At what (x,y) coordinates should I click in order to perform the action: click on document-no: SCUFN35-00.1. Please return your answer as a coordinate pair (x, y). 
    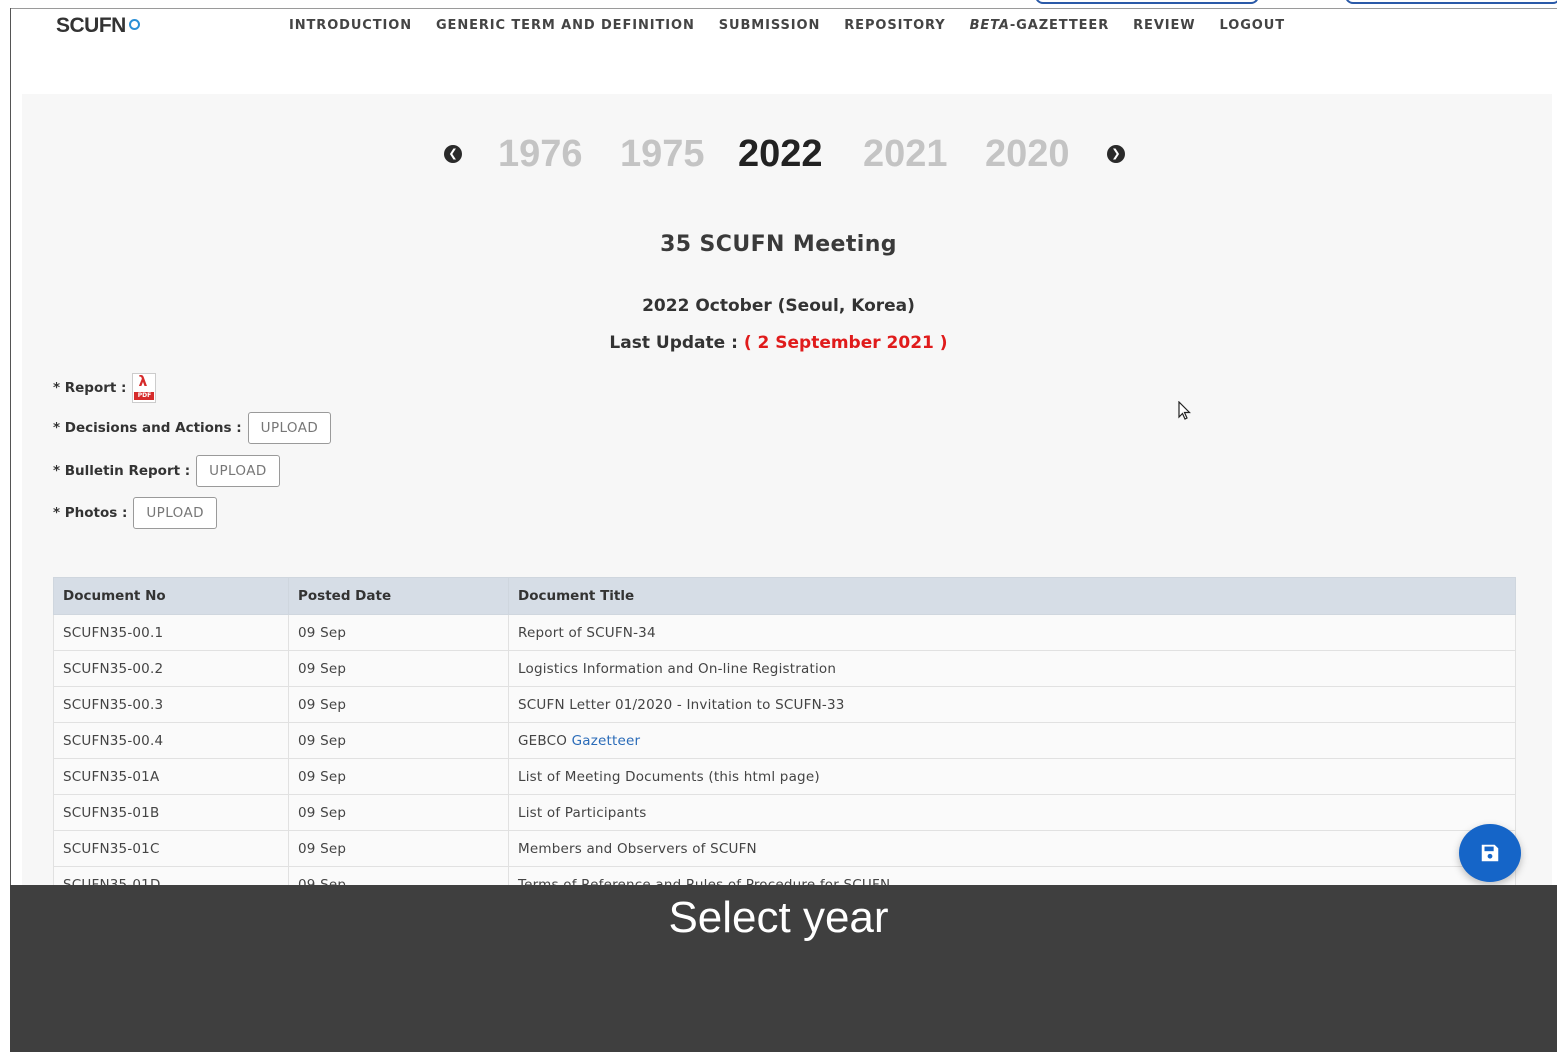
    Looking at the image, I should click on (171, 632).